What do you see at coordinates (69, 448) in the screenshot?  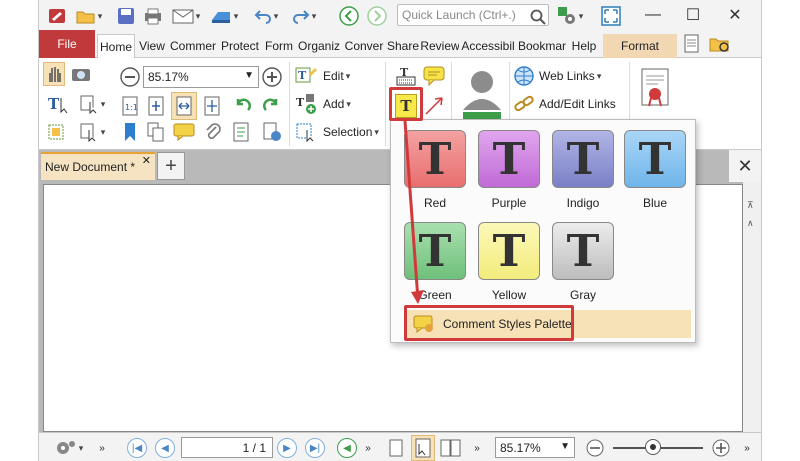 I see `tools-settings-icon: ▾` at bounding box center [69, 448].